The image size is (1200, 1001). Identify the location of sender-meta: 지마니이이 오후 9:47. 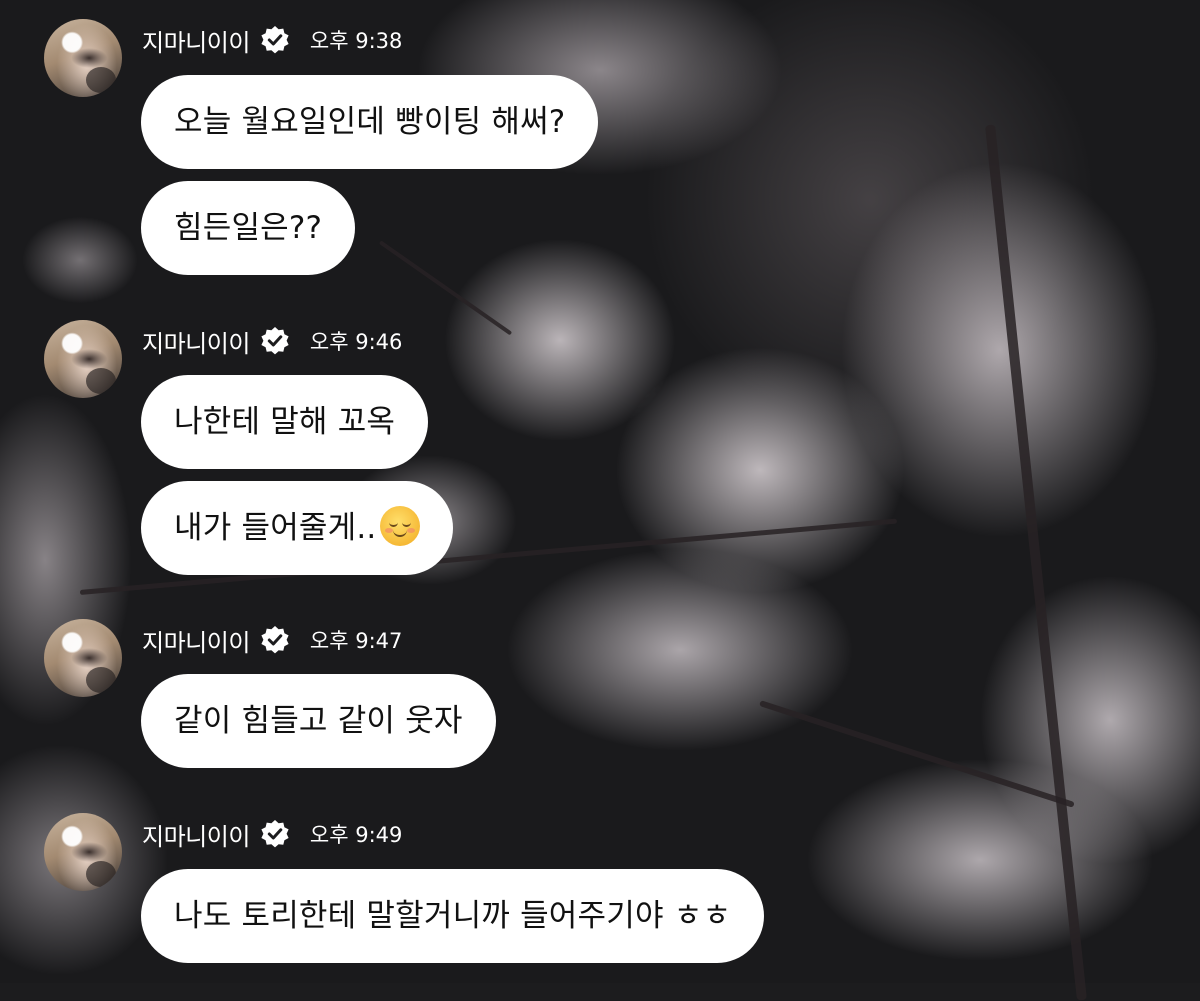
(272, 640).